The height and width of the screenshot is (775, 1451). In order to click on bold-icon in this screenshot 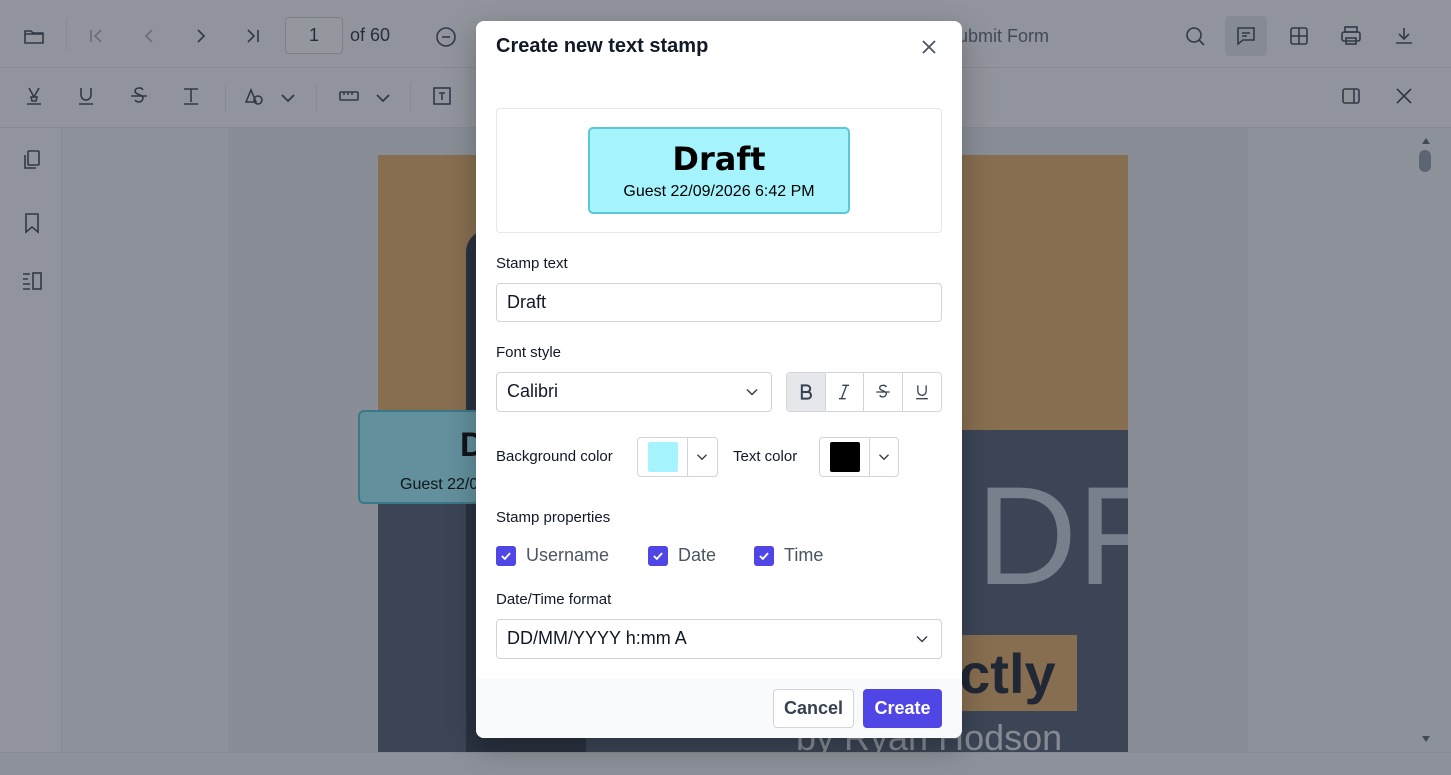, I will do `click(806, 392)`.